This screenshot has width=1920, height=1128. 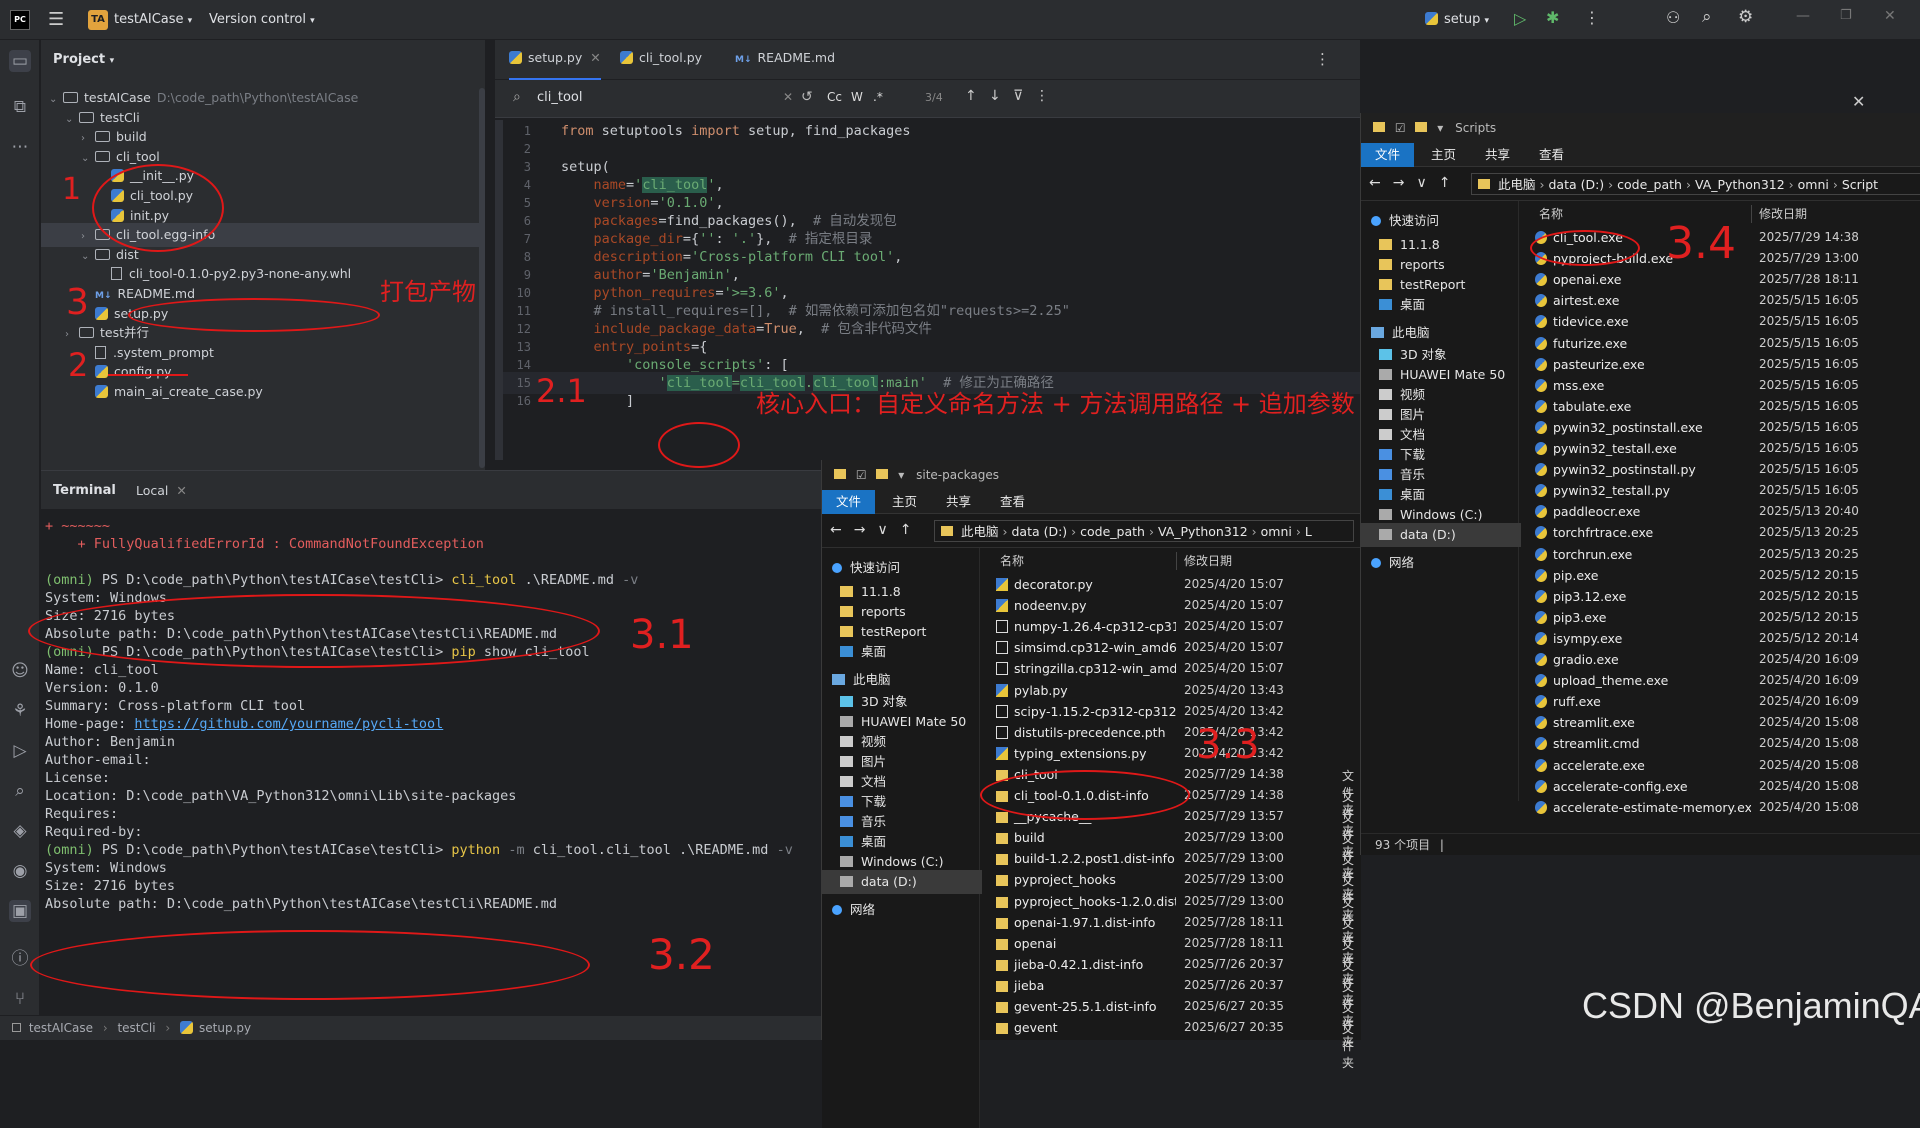 I want to click on hamburger-menu-icon: ☰, so click(x=56, y=19).